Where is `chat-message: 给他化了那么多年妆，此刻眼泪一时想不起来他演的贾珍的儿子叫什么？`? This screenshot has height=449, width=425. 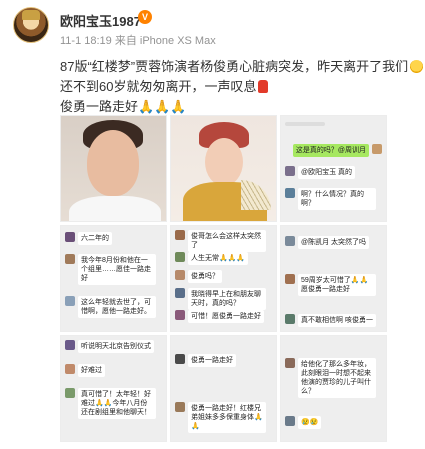 chat-message: 给他化了那么多年妆，此刻眼泪一时想不起来他演的贾珍的儿子叫什么？ is located at coordinates (330, 378).